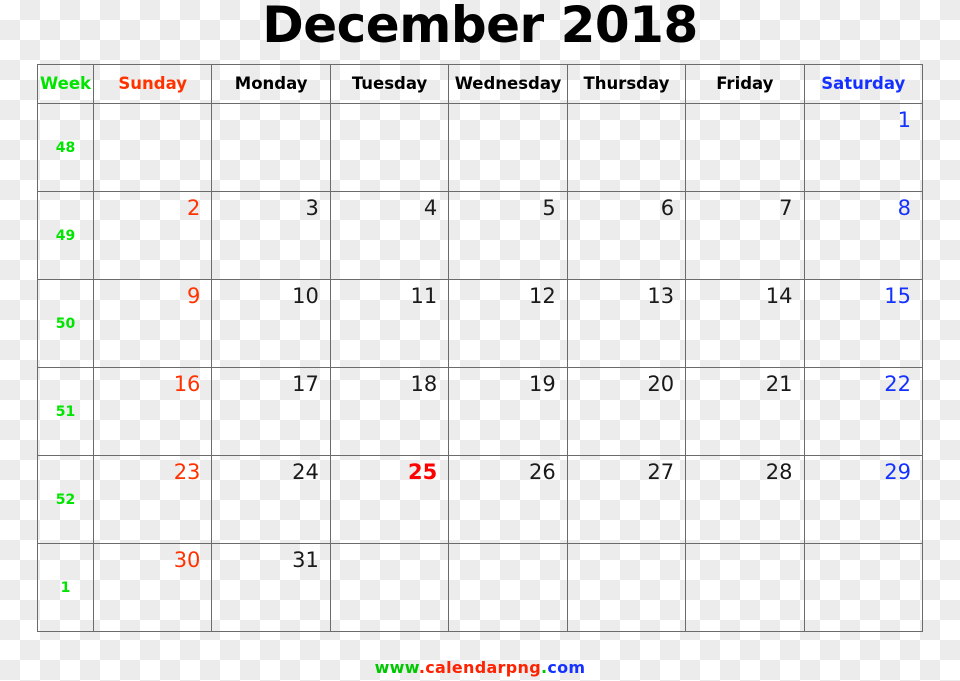 The image size is (960, 681). I want to click on day-cell: 3, so click(271, 235).